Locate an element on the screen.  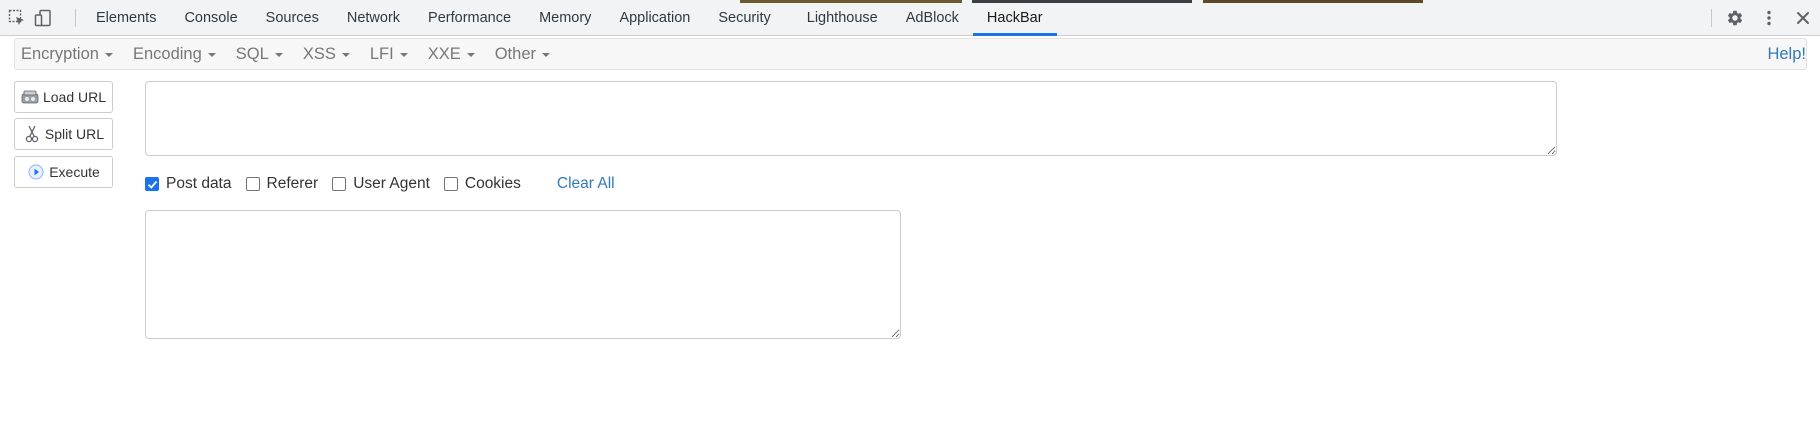
tab-security: Security is located at coordinates (744, 18).